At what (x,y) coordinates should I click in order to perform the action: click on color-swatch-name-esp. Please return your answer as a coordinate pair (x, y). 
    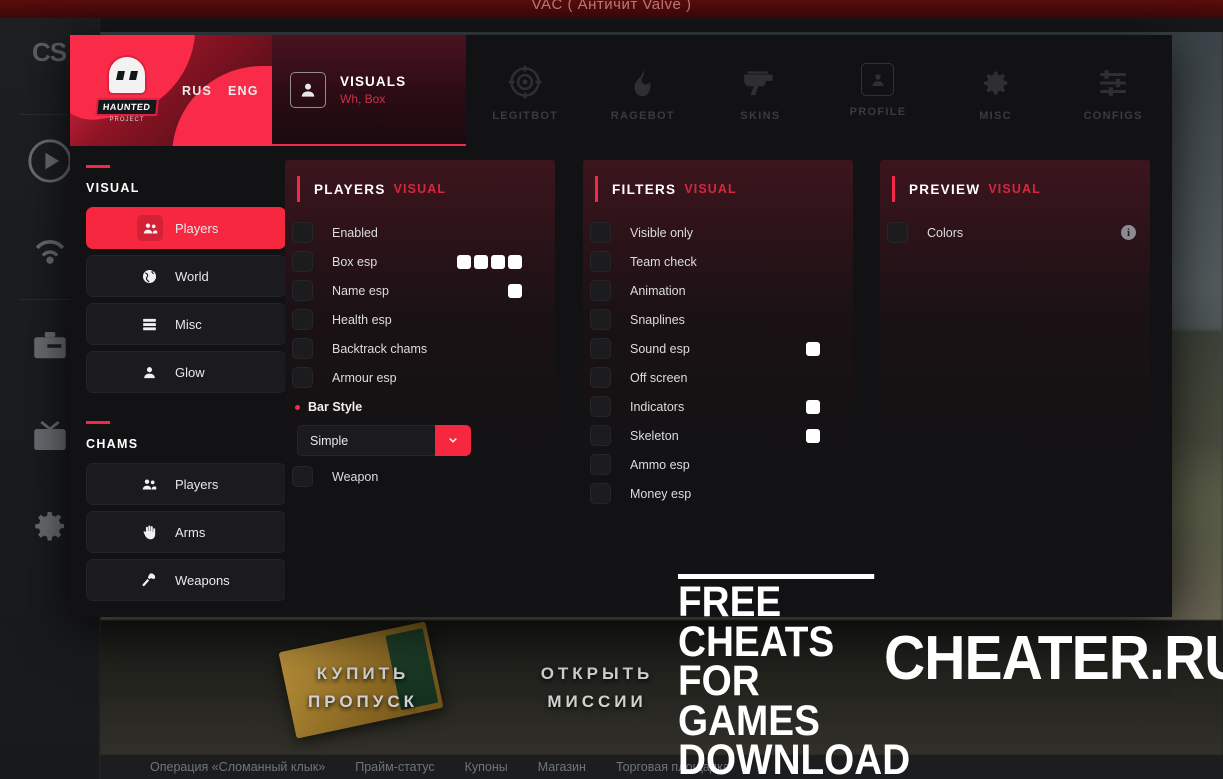
    Looking at the image, I should click on (515, 290).